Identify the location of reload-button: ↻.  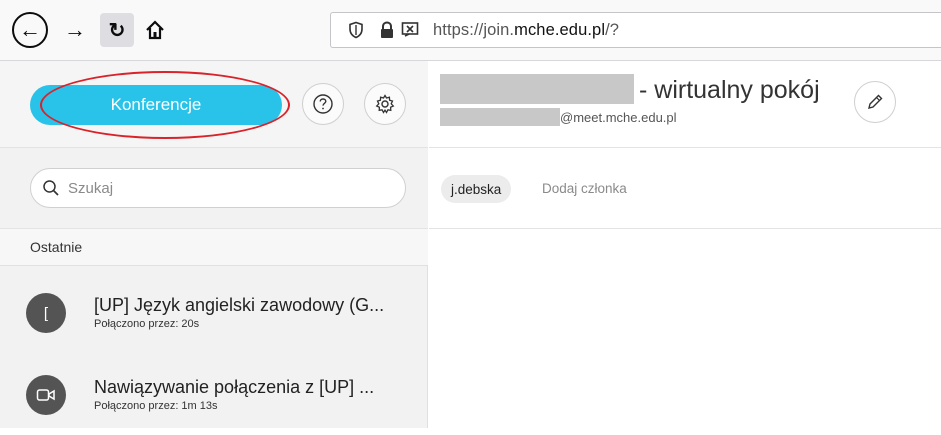
(117, 30).